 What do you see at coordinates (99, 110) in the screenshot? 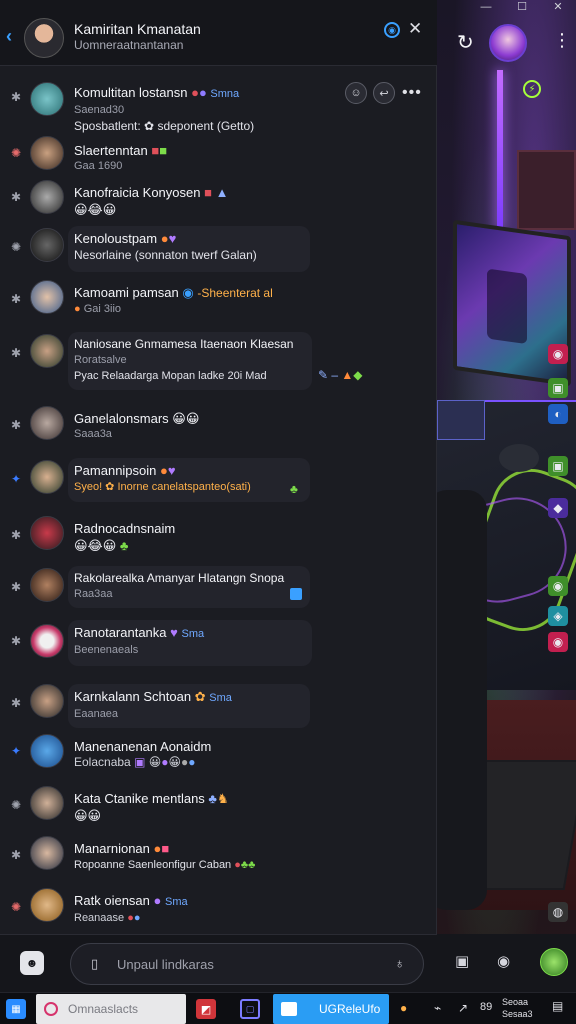
I see `message-meta: Saenad30` at bounding box center [99, 110].